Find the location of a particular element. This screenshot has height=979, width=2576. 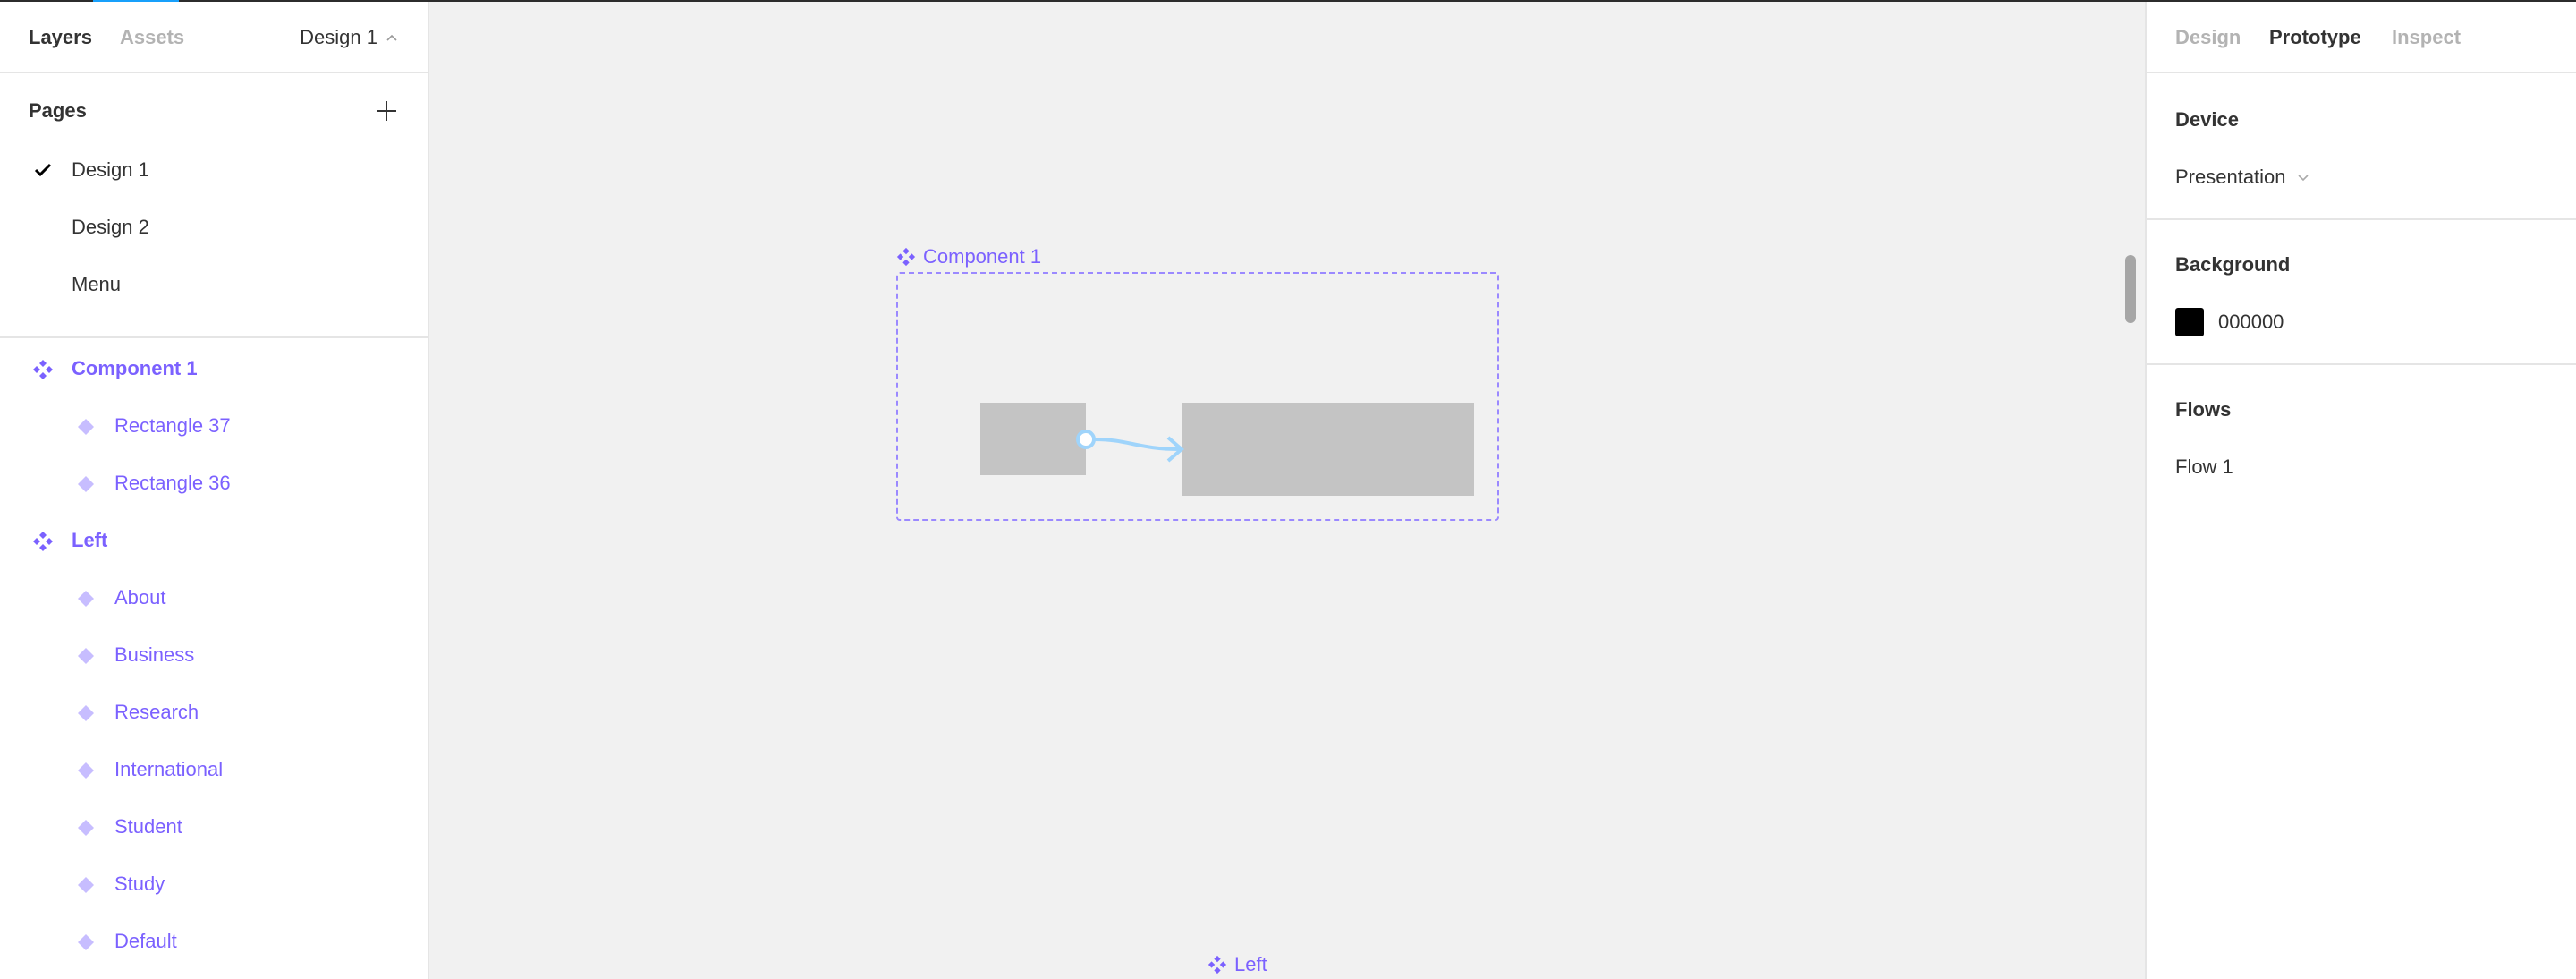

tab-layers: Layers is located at coordinates (60, 37).